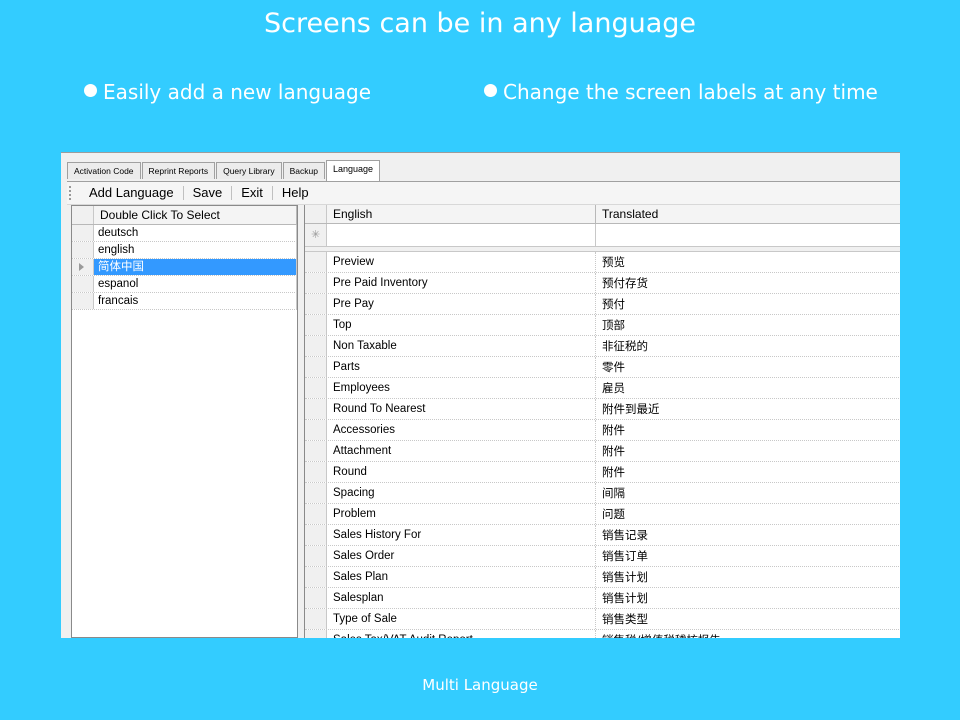  I want to click on language-column-header: Double Click To Select, so click(195, 215).